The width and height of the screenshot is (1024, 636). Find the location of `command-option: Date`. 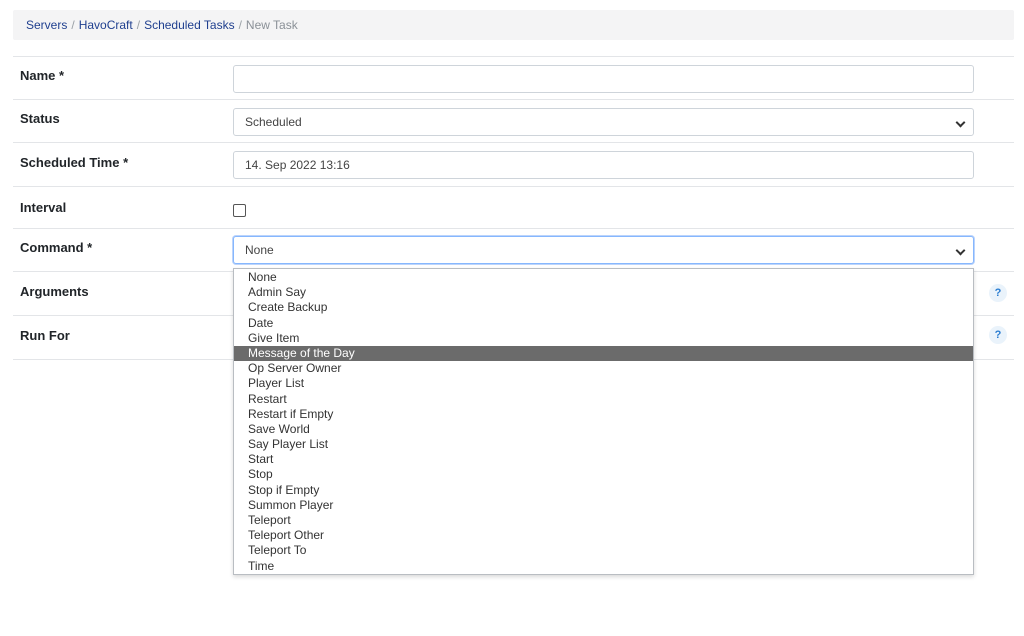

command-option: Date is located at coordinates (603, 323).